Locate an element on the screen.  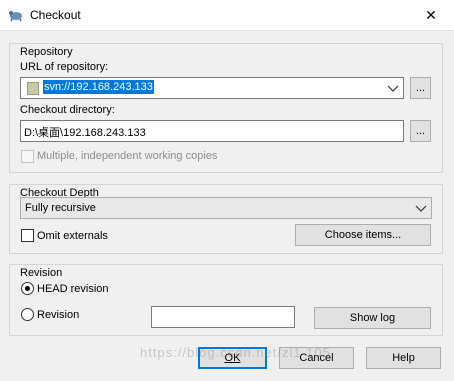
watermark: https://blog.csdn.net/zl1 105 is located at coordinates (235, 352).